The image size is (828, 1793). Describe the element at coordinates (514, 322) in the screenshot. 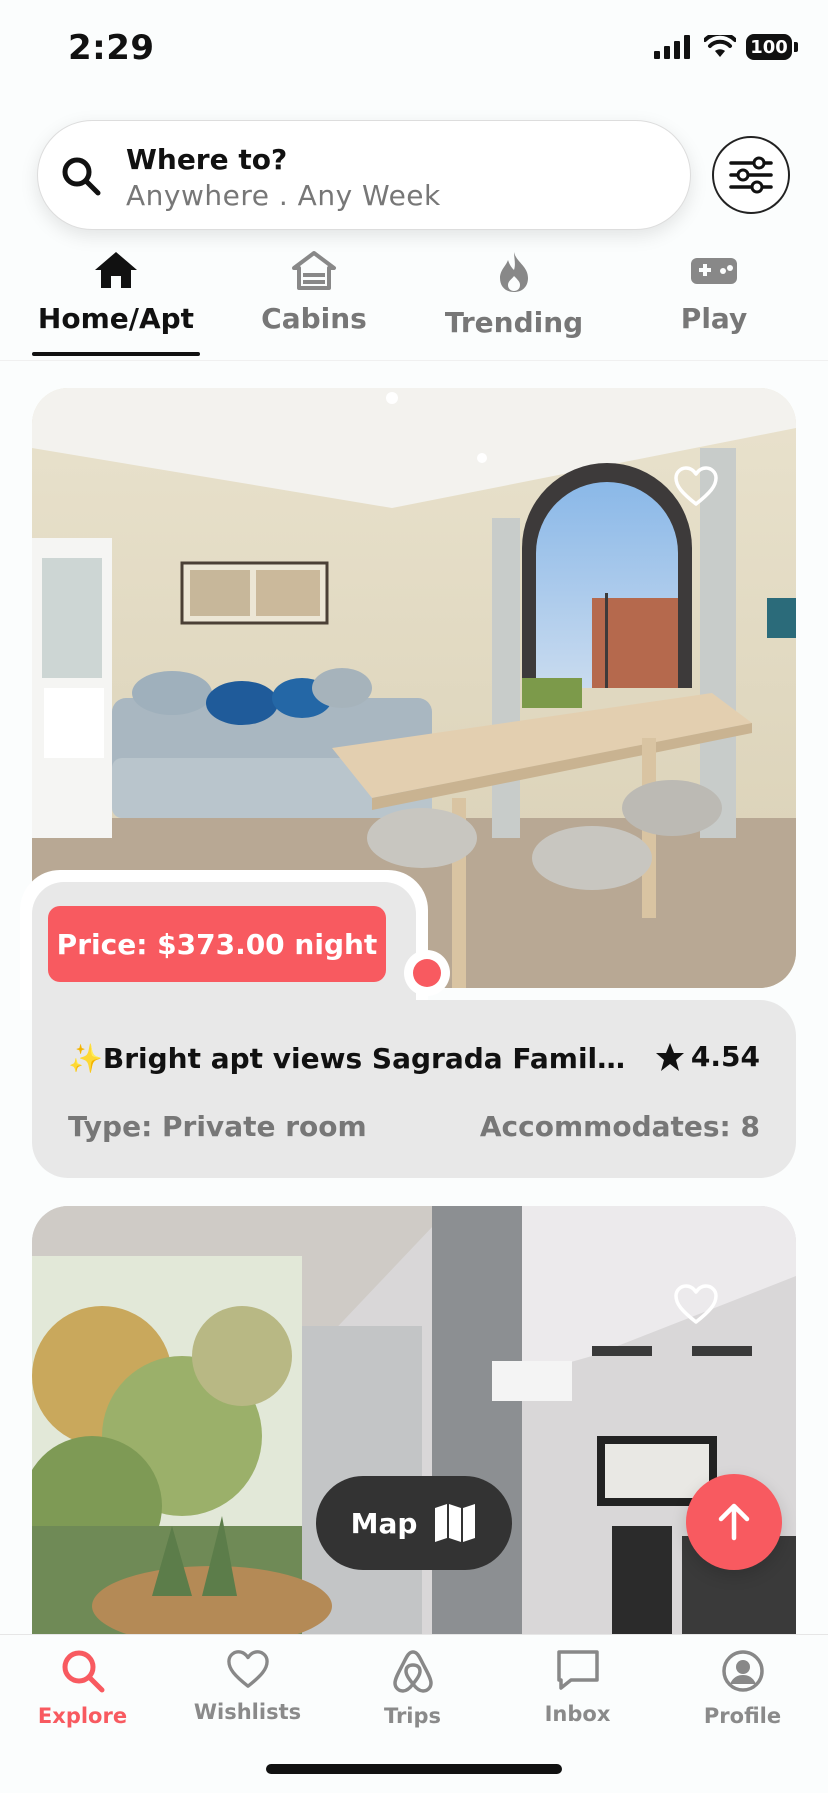

I see `category-label: Trending` at that location.